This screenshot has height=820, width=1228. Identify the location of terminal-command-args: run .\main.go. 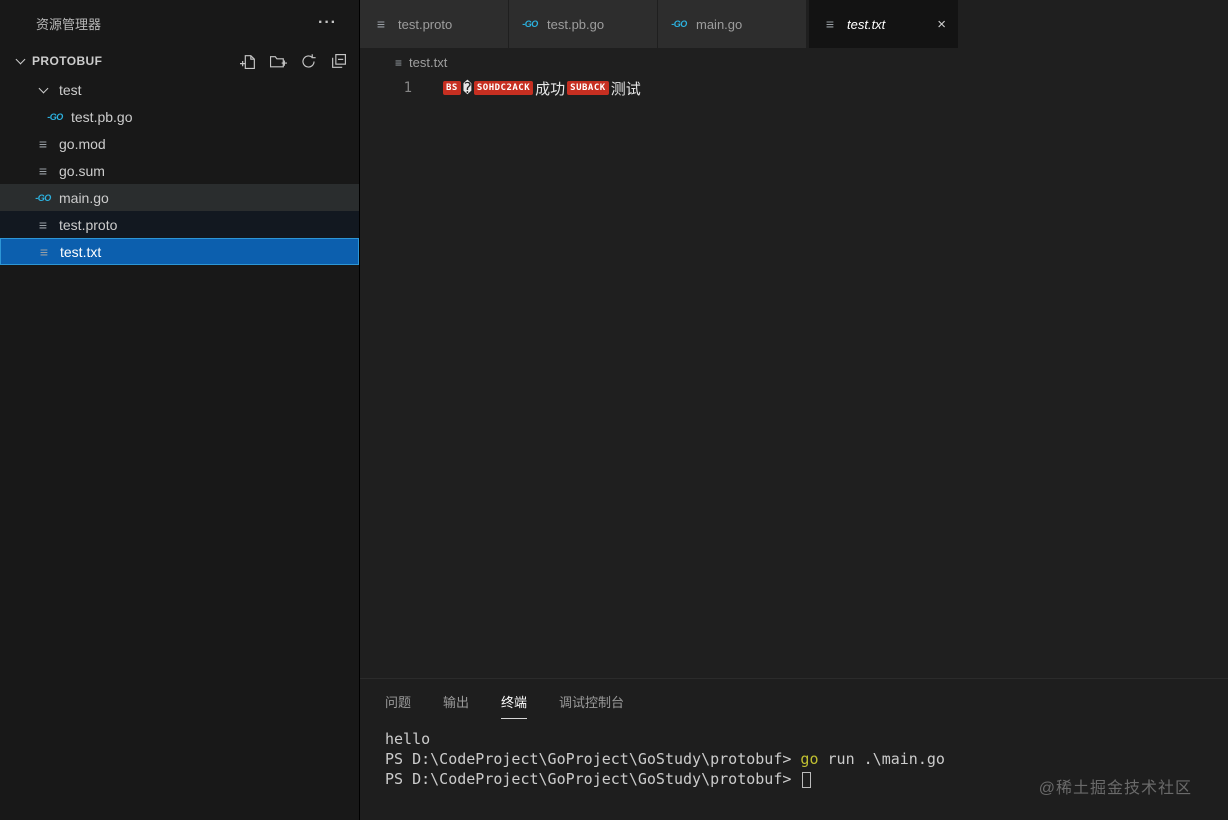
(881, 759).